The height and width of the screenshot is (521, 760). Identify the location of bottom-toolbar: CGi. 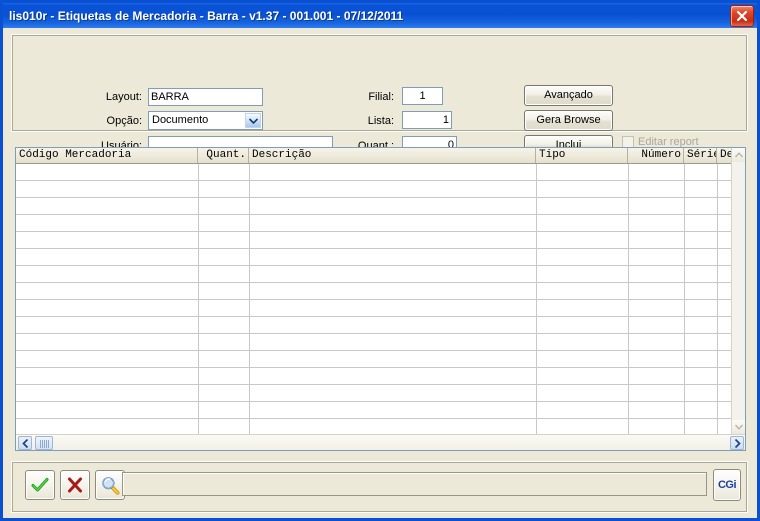
(379, 487).